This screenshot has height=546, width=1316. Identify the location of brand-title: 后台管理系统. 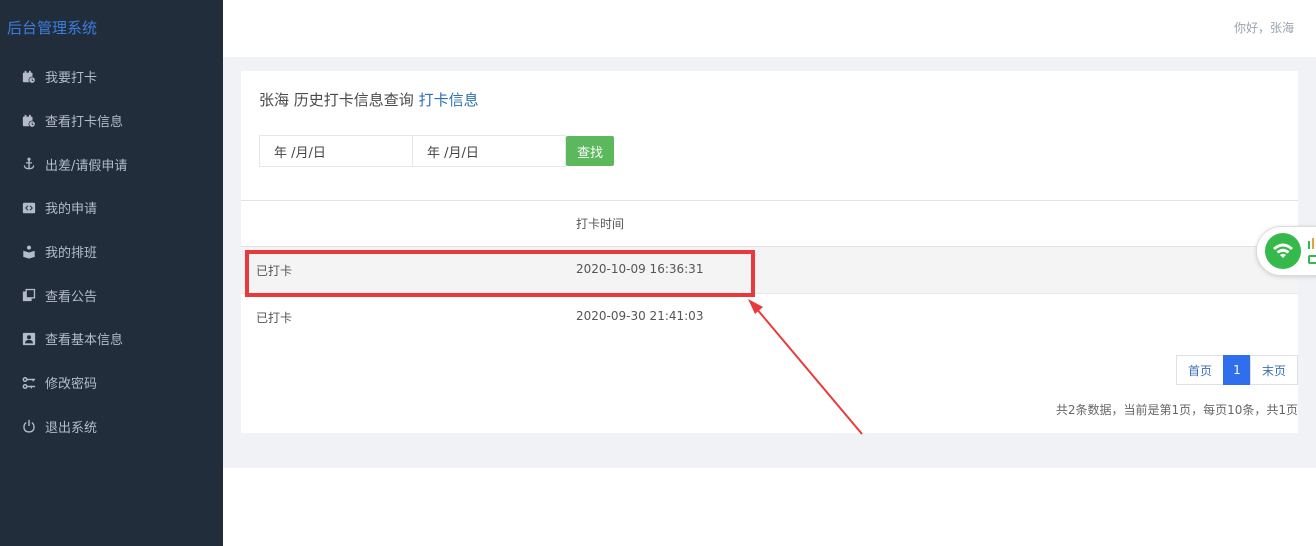
(52, 27).